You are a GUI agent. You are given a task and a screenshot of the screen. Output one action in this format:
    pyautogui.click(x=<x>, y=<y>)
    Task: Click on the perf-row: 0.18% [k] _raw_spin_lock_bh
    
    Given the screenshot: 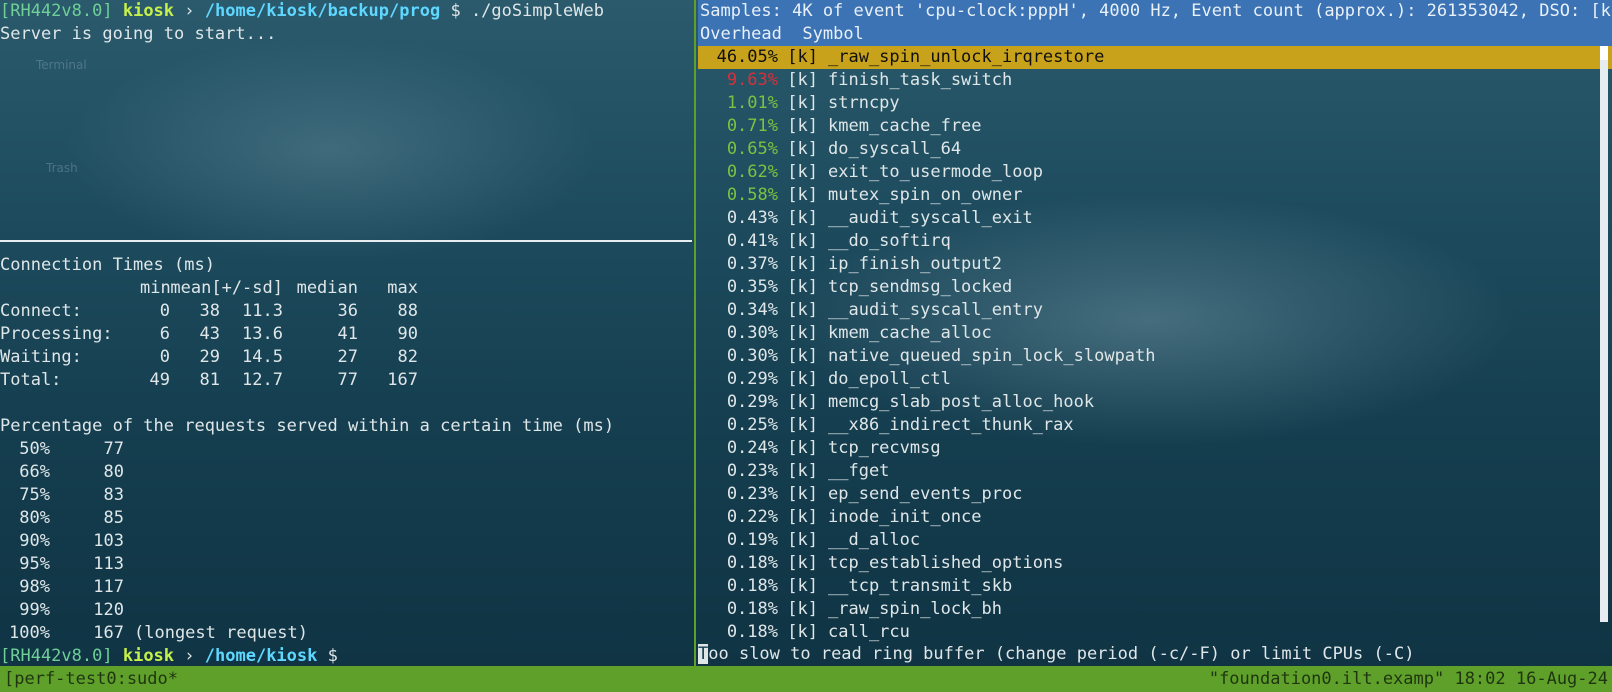 What is the action you would take?
    pyautogui.click(x=1155, y=609)
    